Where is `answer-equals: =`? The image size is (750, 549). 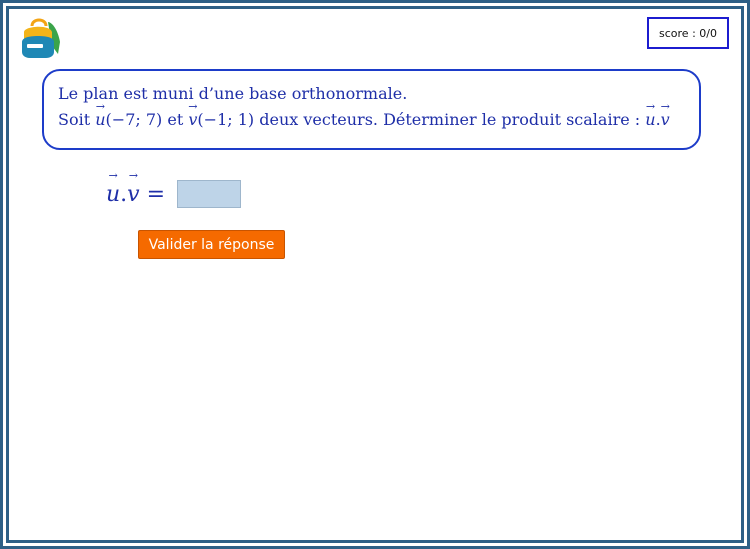 answer-equals: = is located at coordinates (156, 194).